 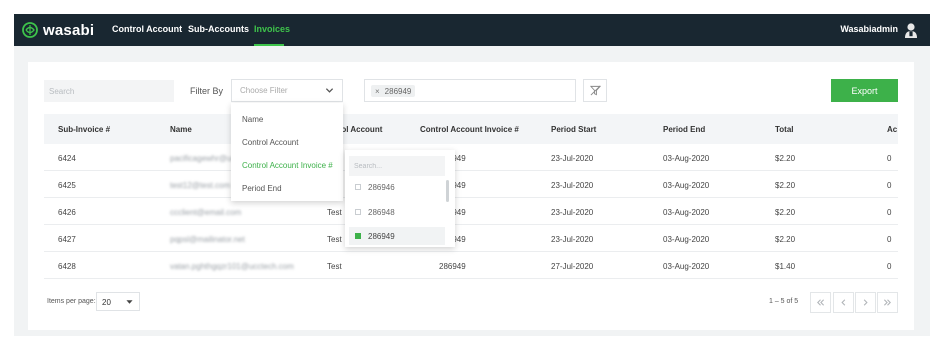 I want to click on filter-value-option-label: 286949, so click(x=381, y=236).